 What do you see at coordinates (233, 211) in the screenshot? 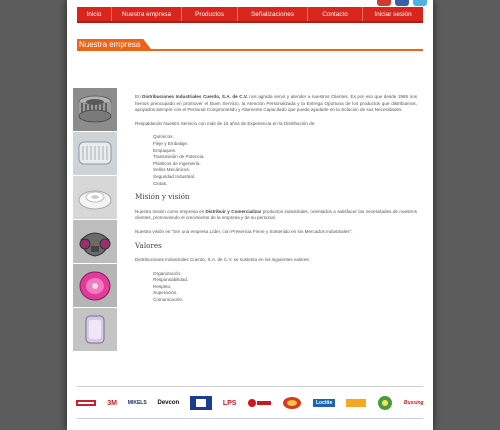
I see `mission-bold: Distribuir y Comercializar` at bounding box center [233, 211].